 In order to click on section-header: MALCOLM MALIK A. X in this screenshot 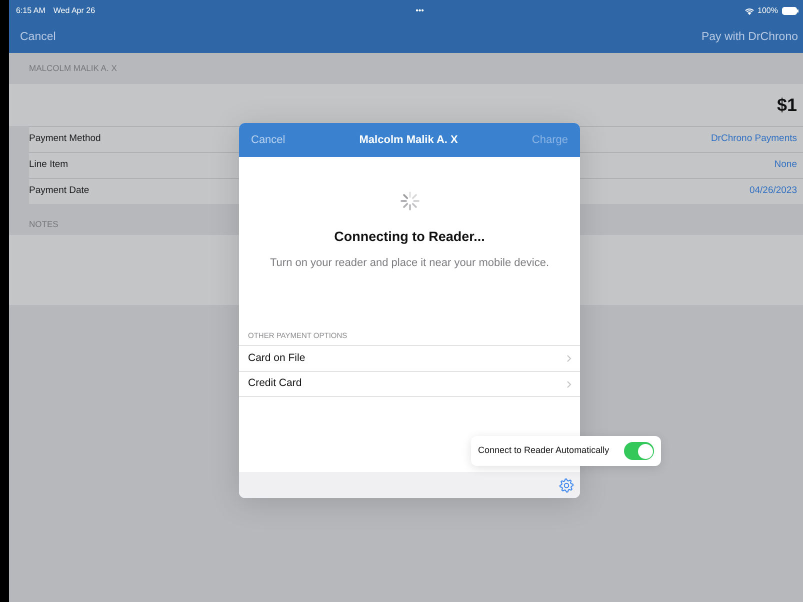, I will do `click(73, 68)`.